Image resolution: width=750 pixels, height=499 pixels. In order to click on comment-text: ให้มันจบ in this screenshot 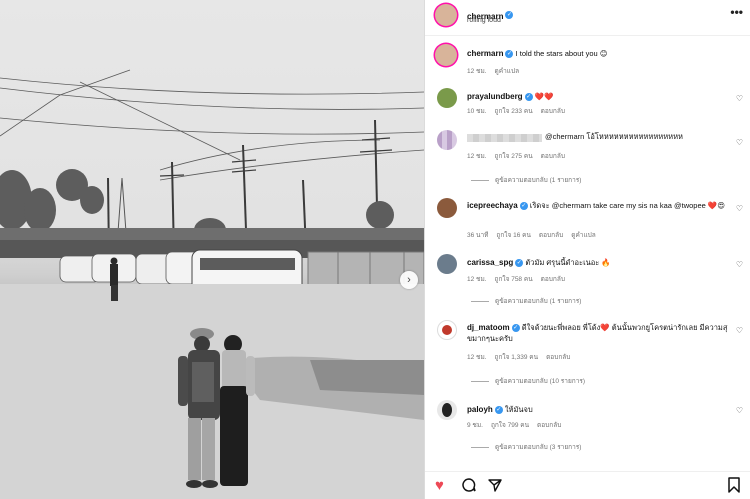, I will do `click(518, 409)`.